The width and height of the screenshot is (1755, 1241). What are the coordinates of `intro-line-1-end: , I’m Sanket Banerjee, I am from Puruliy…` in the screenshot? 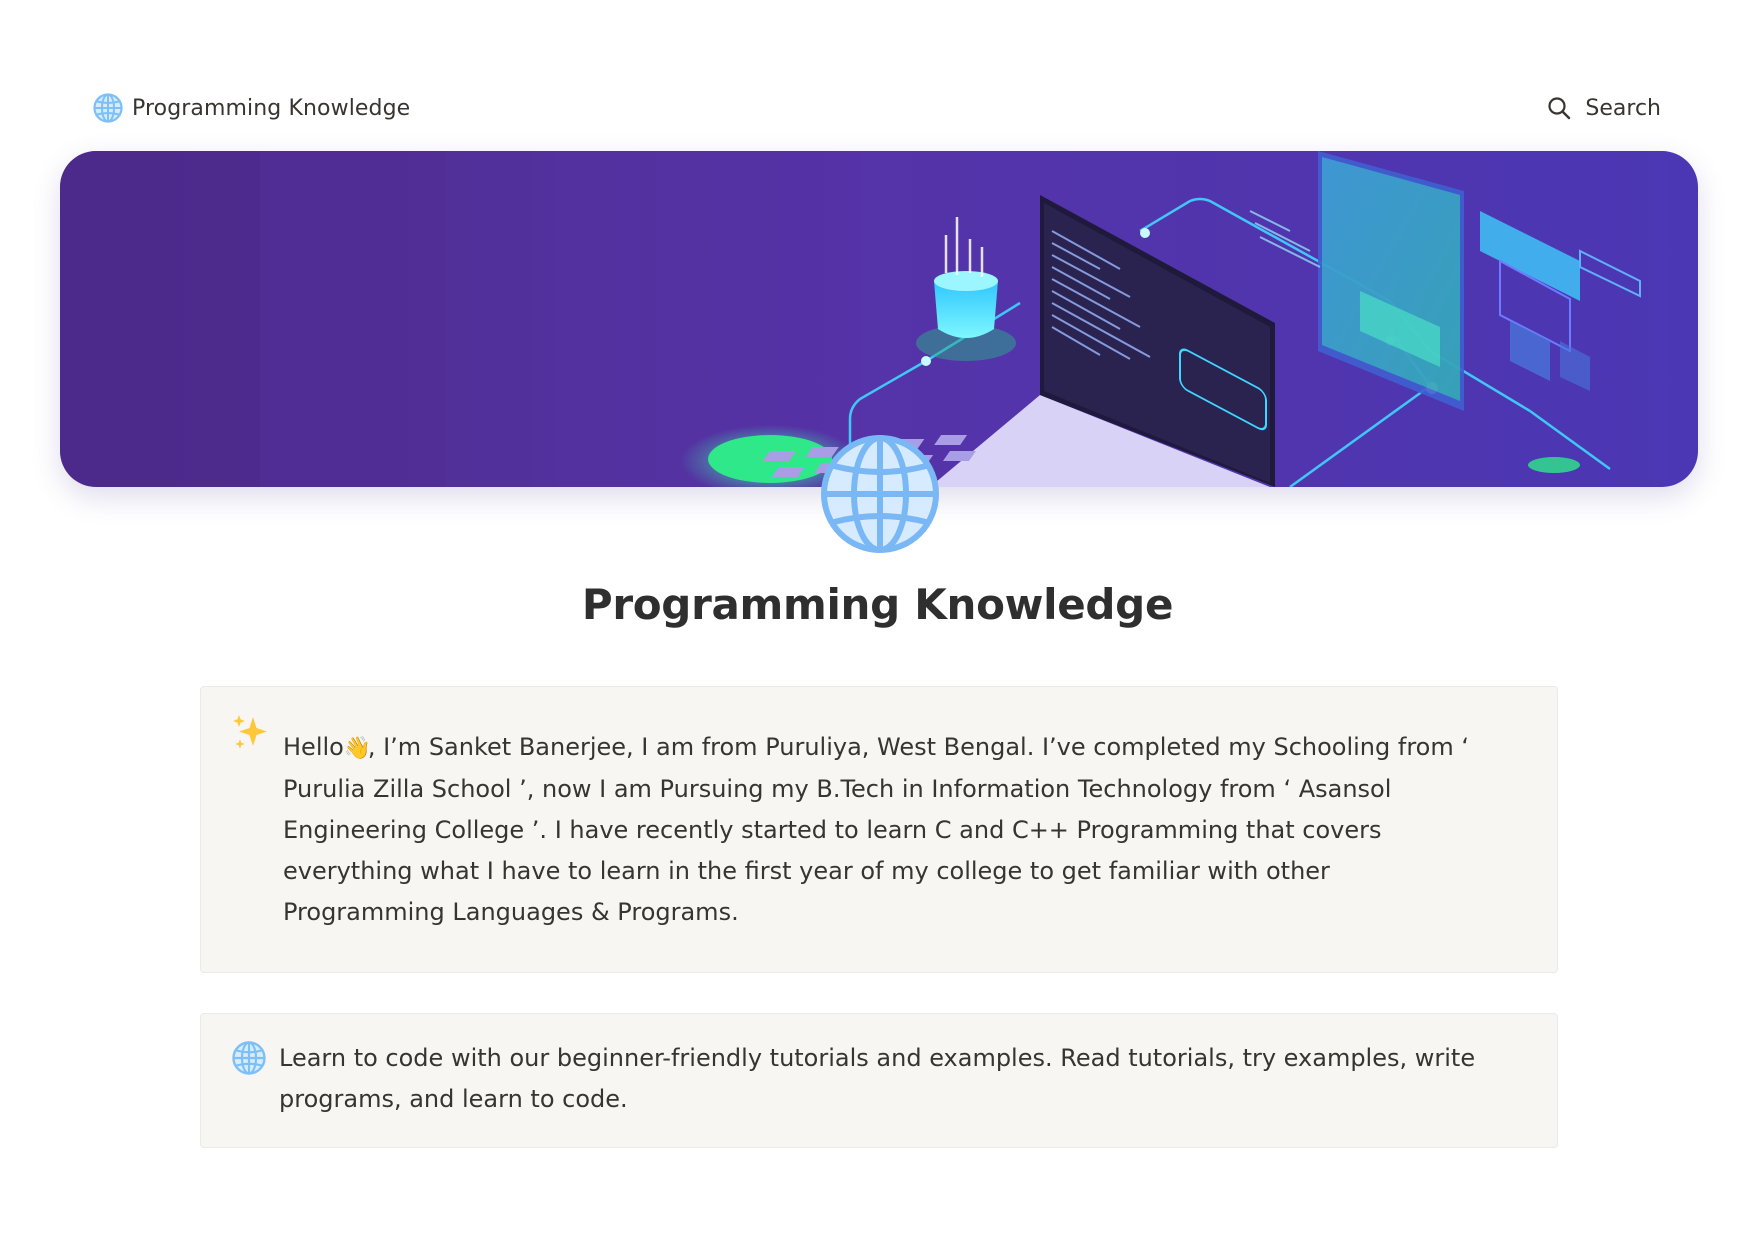 It's located at (918, 747).